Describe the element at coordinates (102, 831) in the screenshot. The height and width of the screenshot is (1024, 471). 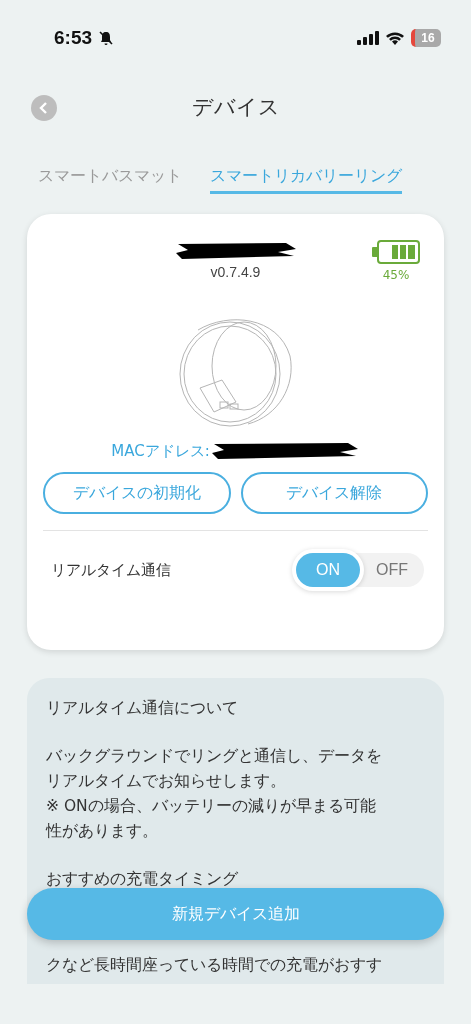
I see `info-text: 性があります。` at that location.